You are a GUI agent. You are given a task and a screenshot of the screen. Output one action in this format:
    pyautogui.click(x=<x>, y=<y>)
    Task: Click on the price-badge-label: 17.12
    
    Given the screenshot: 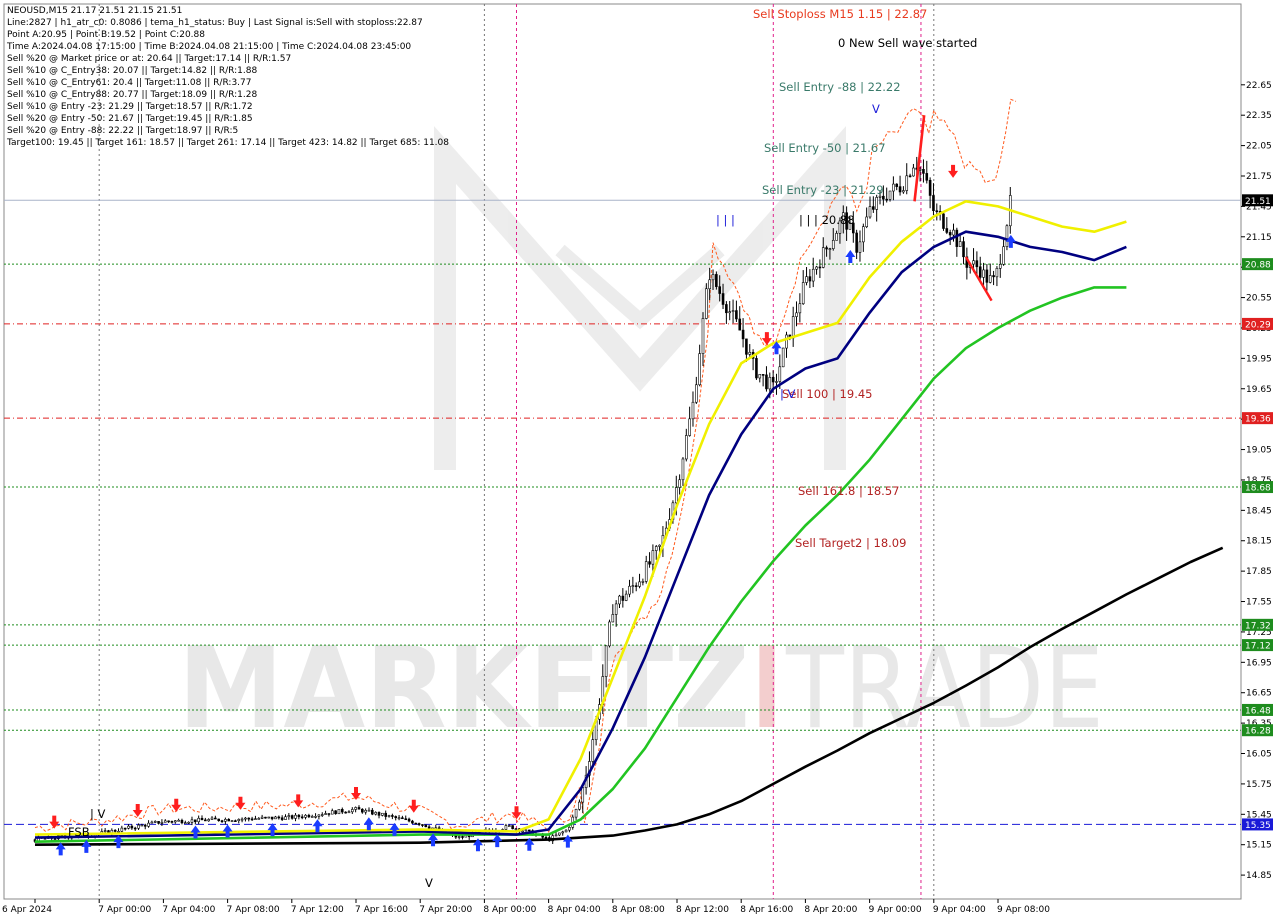 What is the action you would take?
    pyautogui.click(x=1258, y=647)
    